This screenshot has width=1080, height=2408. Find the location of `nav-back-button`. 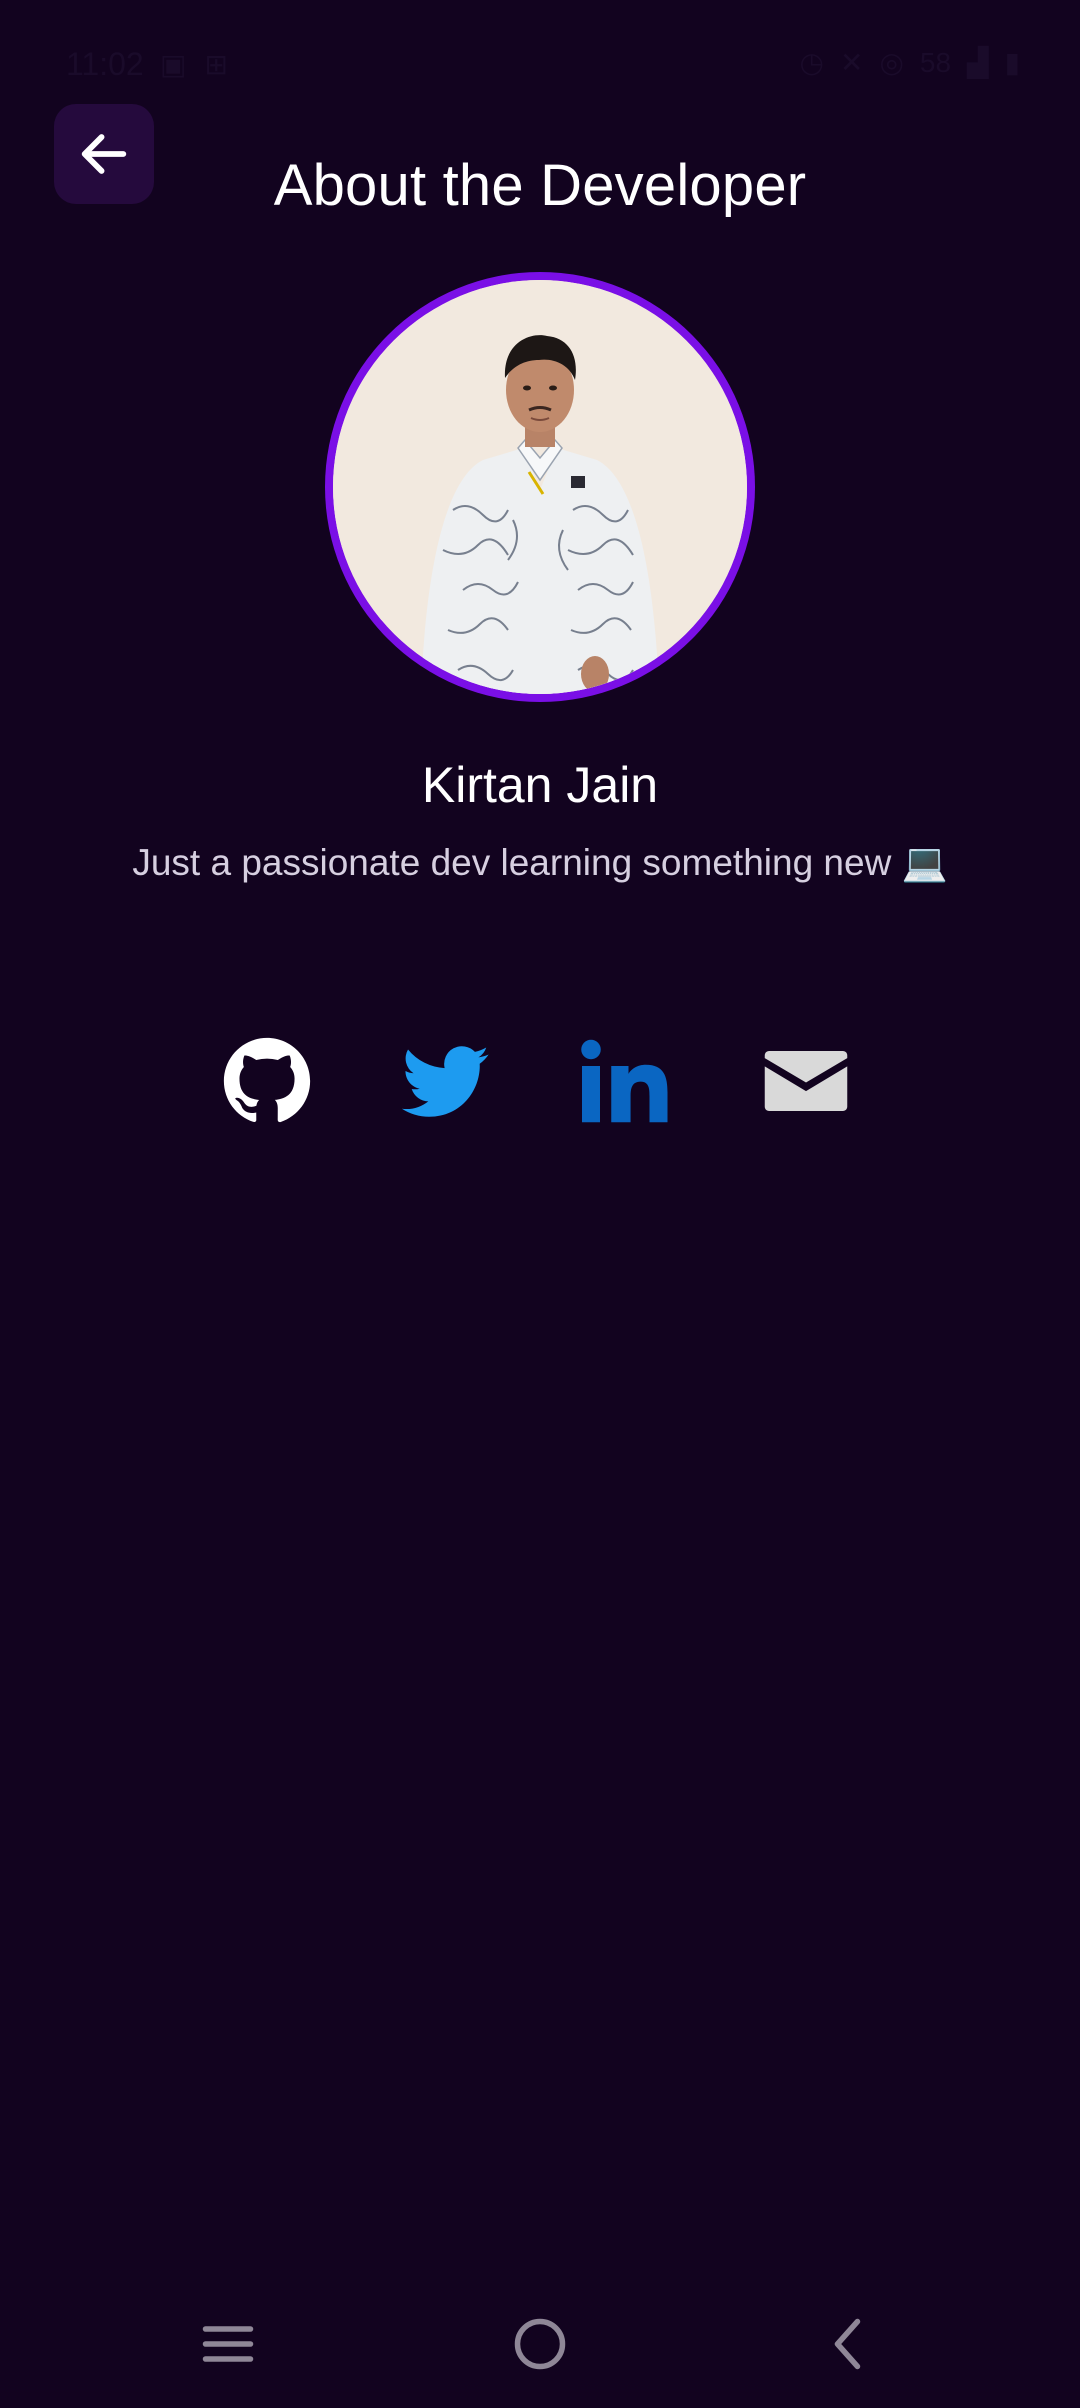

nav-back-button is located at coordinates (850, 2344).